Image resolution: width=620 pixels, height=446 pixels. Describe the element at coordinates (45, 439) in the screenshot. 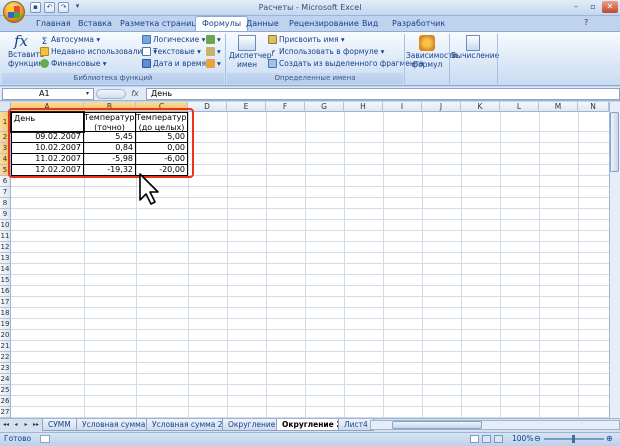

I see `macro-record-icon` at that location.